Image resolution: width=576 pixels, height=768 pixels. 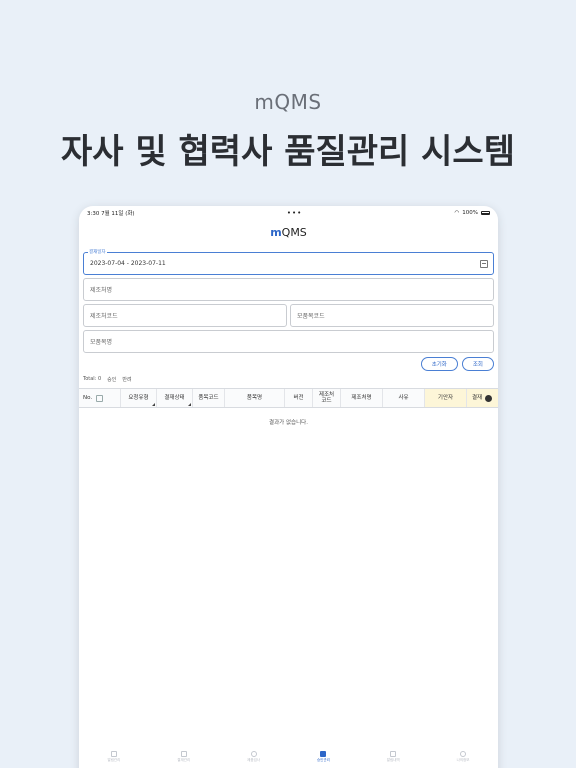 I want to click on tab-product-inspection-label: 제품검사, so click(x=254, y=760).